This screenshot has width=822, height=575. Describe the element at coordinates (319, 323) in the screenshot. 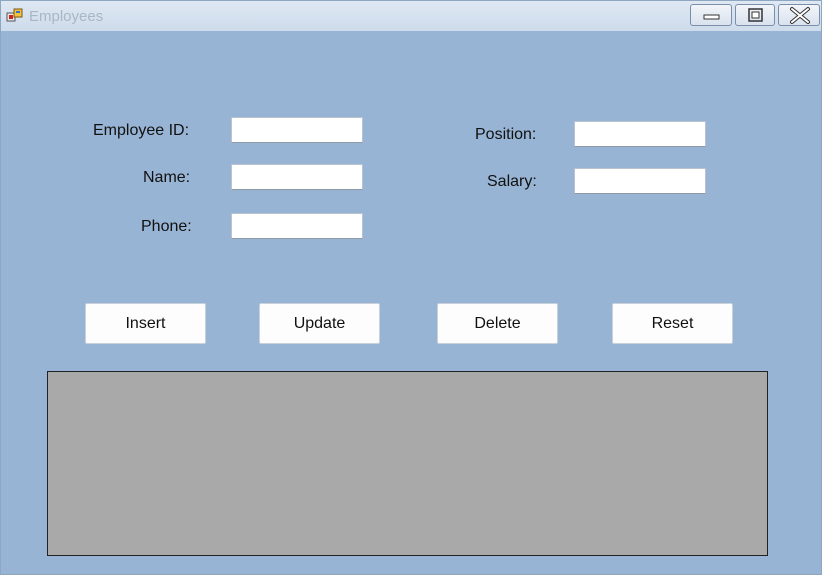

I see `update-button: Update` at that location.